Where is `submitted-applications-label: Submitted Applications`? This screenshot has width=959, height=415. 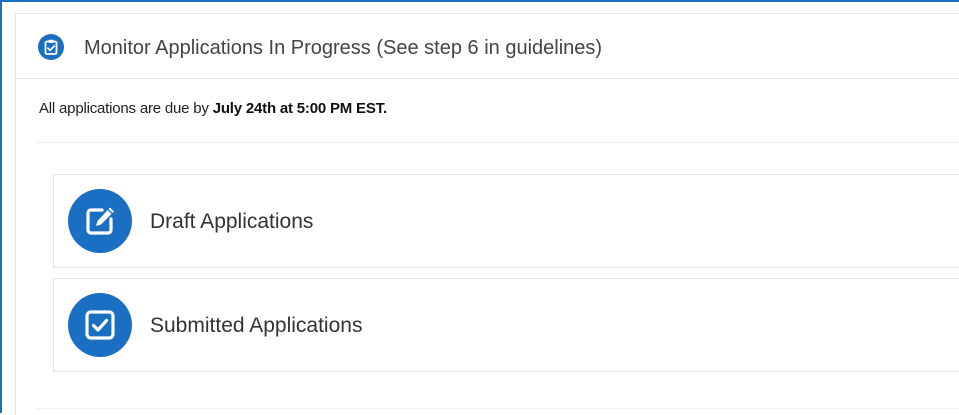 submitted-applications-label: Submitted Applications is located at coordinates (256, 325).